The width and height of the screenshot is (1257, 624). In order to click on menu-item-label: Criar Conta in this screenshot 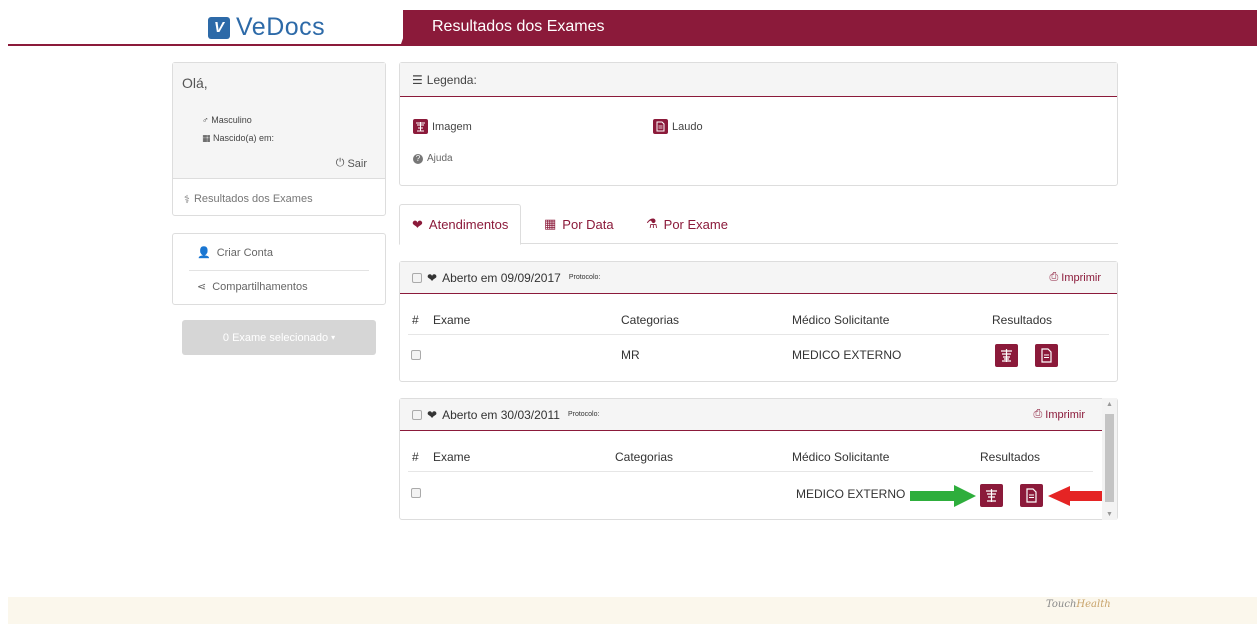, I will do `click(244, 252)`.